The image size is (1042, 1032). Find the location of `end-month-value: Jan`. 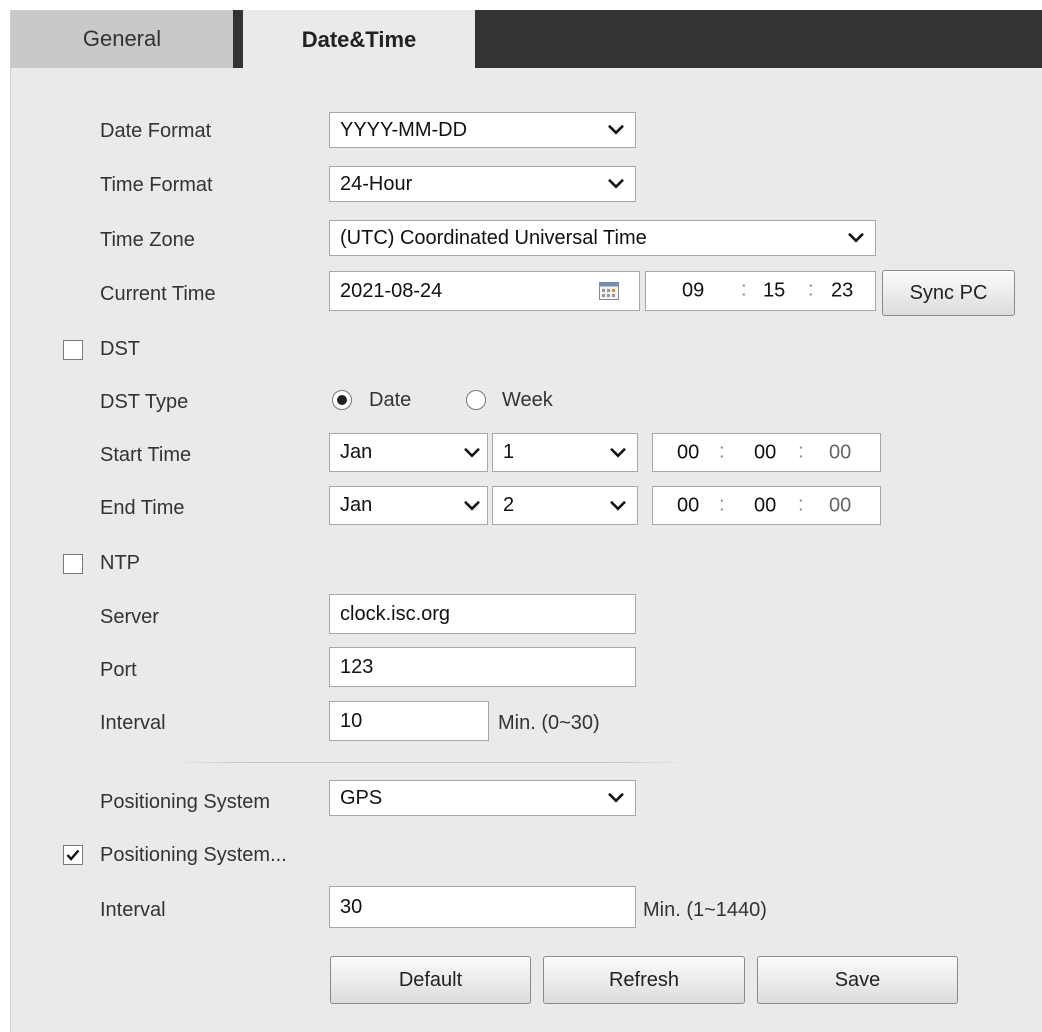

end-month-value: Jan is located at coordinates (356, 505).